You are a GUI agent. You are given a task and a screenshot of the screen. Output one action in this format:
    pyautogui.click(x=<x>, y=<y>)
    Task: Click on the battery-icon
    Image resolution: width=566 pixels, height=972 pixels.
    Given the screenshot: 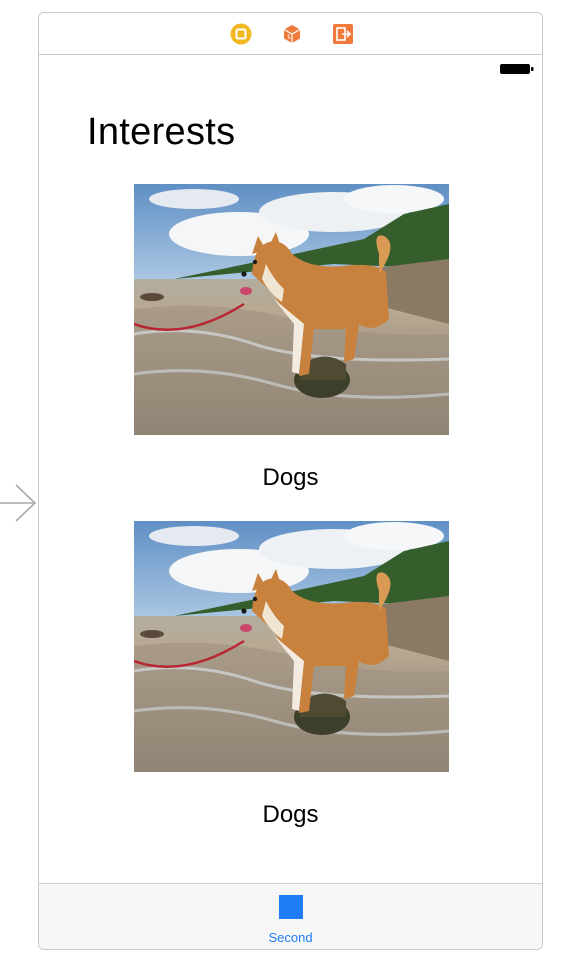 What is the action you would take?
    pyautogui.click(x=517, y=69)
    